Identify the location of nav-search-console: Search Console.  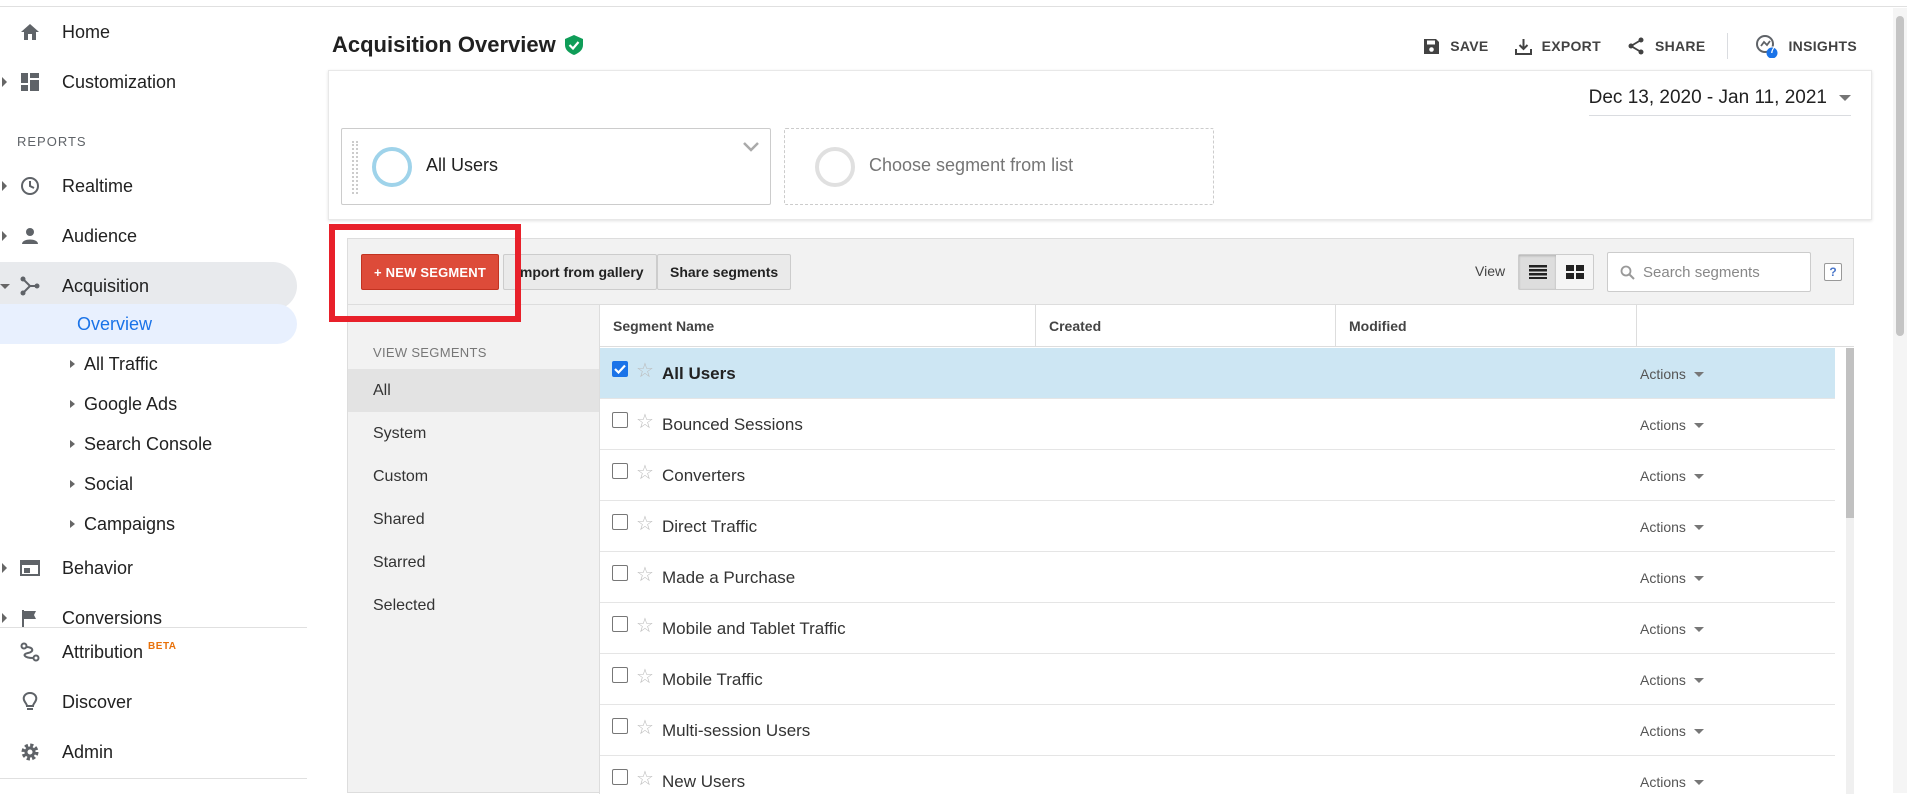
(148, 444).